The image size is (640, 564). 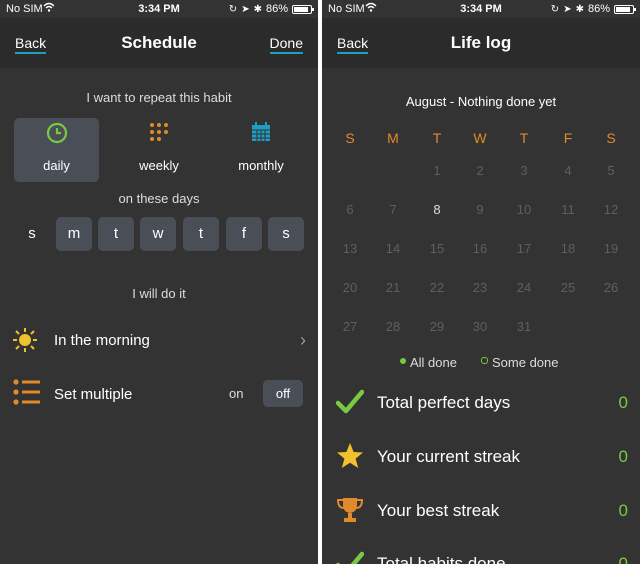 What do you see at coordinates (93, 394) in the screenshot?
I see `set-multiple-label: Set multiple` at bounding box center [93, 394].